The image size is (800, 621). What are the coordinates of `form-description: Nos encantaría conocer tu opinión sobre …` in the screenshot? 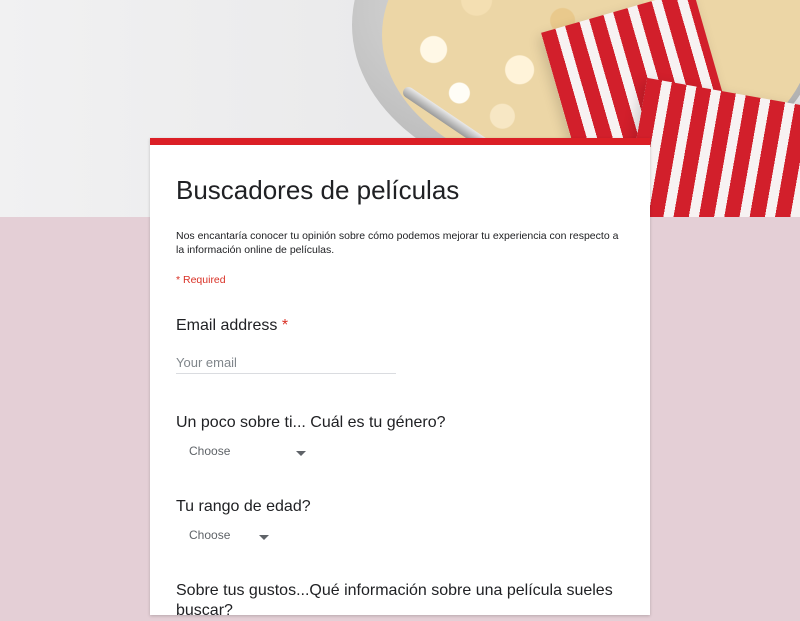 It's located at (397, 243).